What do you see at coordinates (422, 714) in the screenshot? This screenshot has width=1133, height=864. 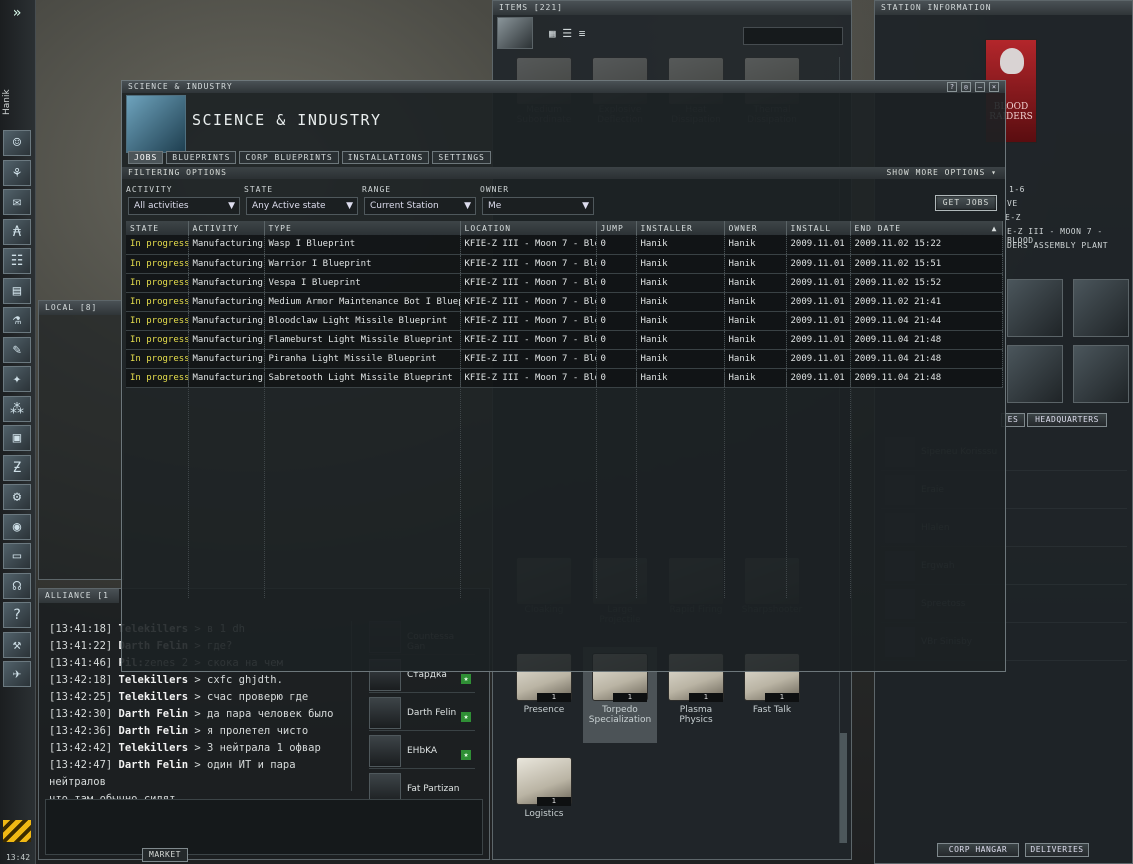 I see `chat-member: Darth Felin ★` at bounding box center [422, 714].